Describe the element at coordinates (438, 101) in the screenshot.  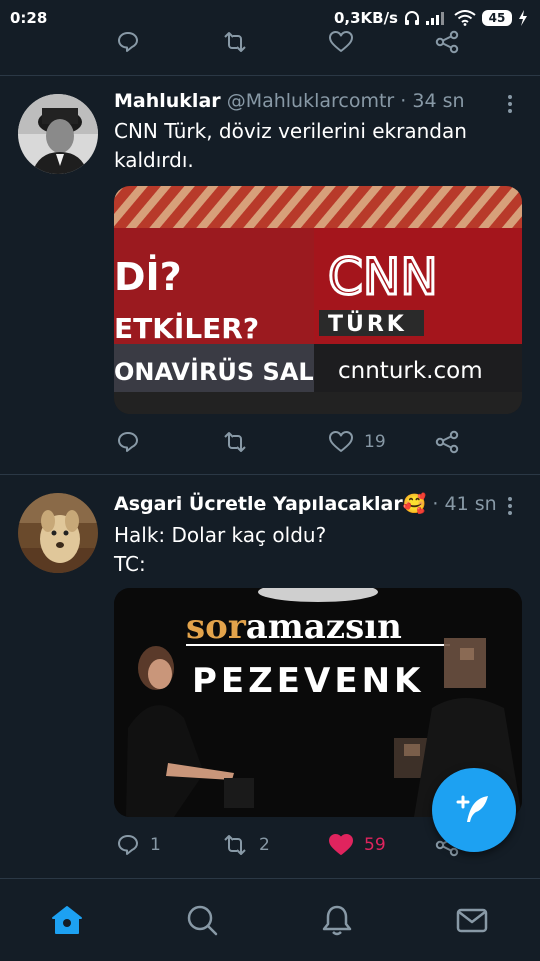
I see `tweet-time: 34 sn` at that location.